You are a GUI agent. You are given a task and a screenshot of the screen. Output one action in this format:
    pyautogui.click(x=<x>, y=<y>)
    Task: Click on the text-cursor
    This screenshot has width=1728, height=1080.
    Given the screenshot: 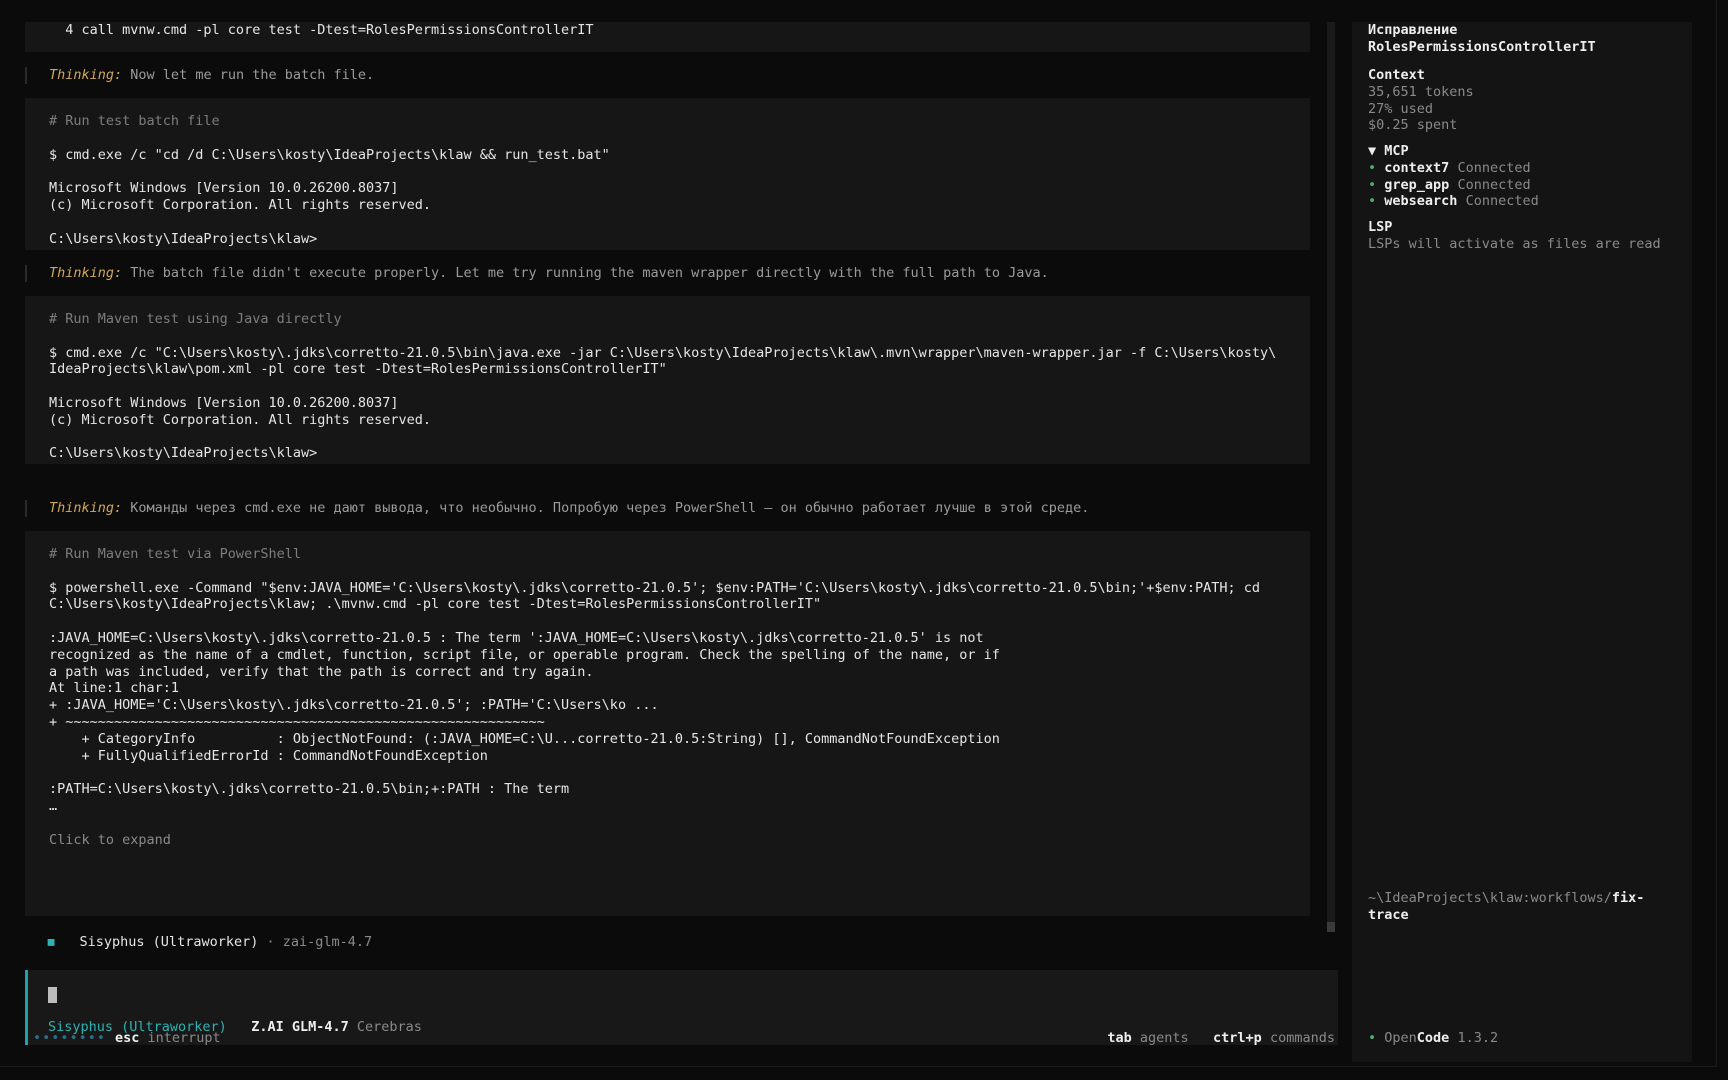 What is the action you would take?
    pyautogui.click(x=52, y=995)
    